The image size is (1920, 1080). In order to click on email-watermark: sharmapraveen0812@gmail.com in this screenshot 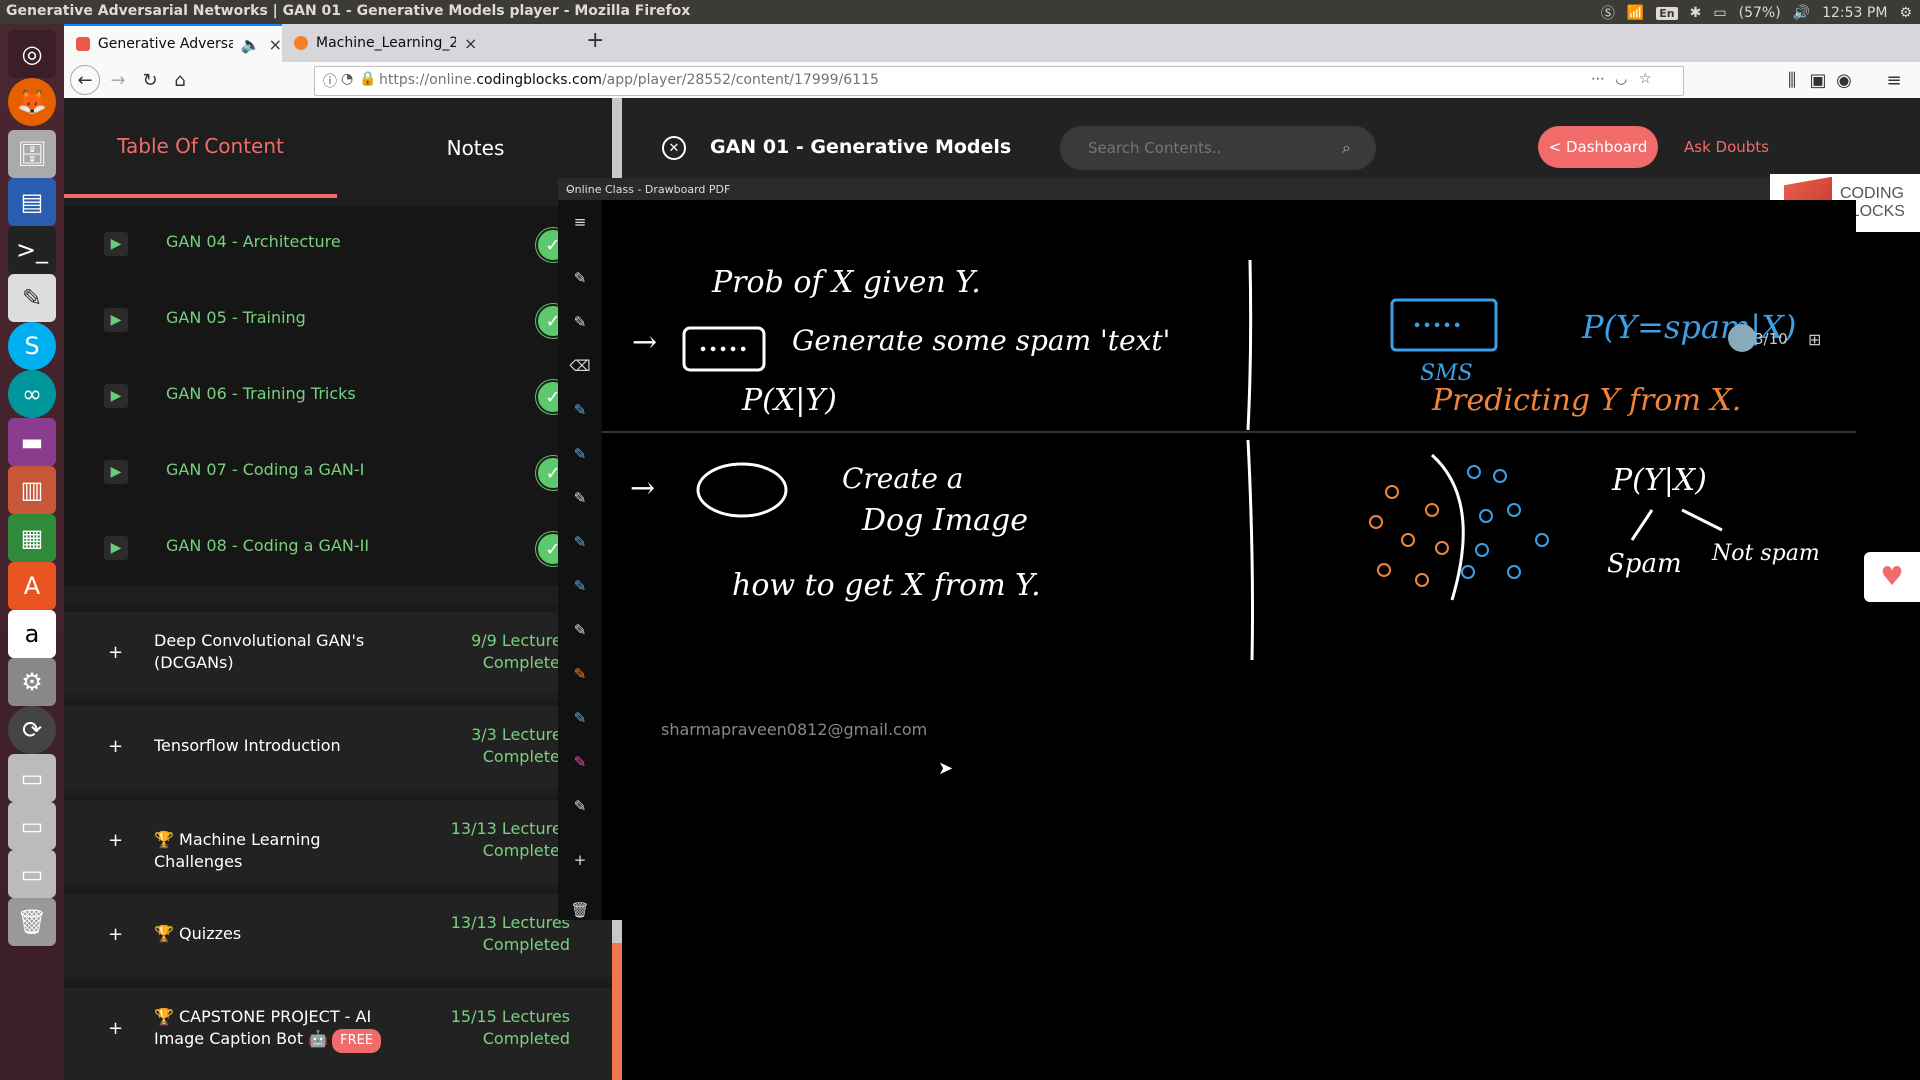, I will do `click(794, 729)`.